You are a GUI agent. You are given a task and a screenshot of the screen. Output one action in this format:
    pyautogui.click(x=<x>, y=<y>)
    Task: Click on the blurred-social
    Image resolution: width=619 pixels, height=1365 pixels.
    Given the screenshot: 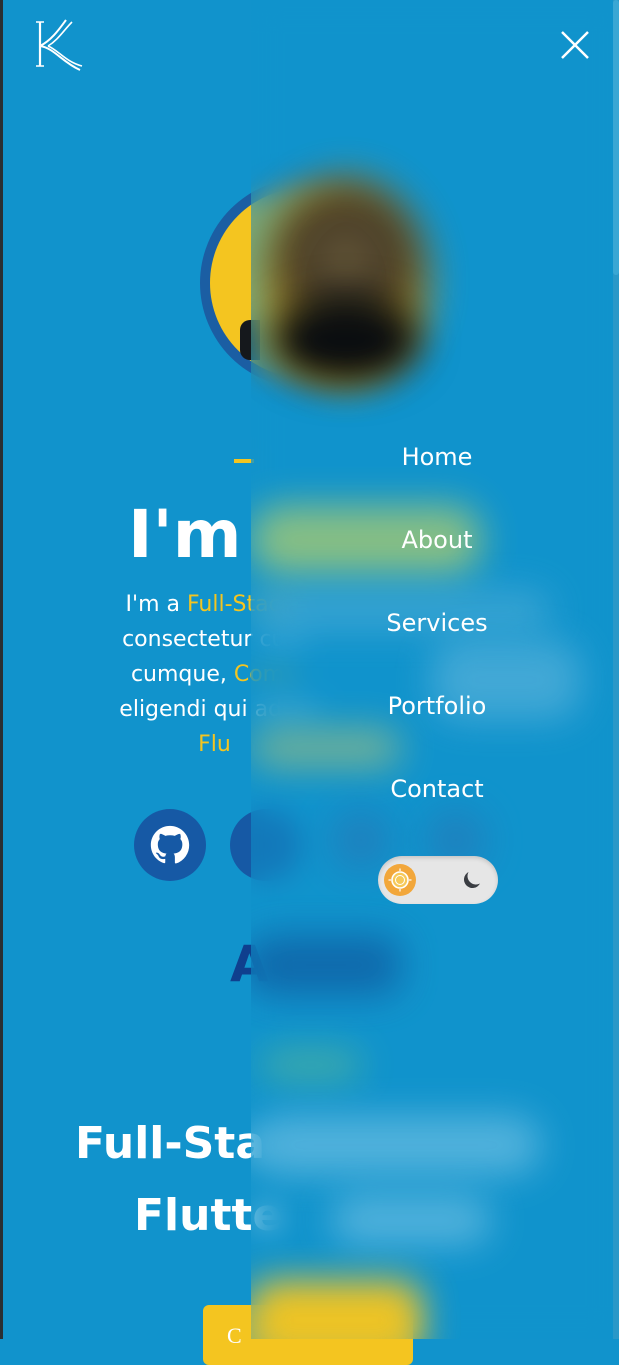 What is the action you would take?
    pyautogui.click(x=361, y=840)
    